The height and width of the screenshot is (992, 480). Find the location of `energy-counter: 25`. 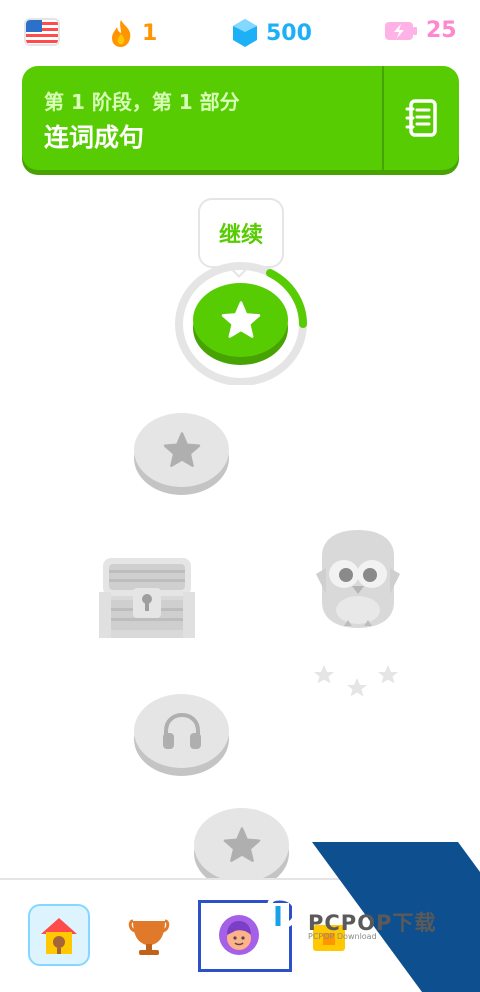

energy-counter: 25 is located at coordinates (420, 30).